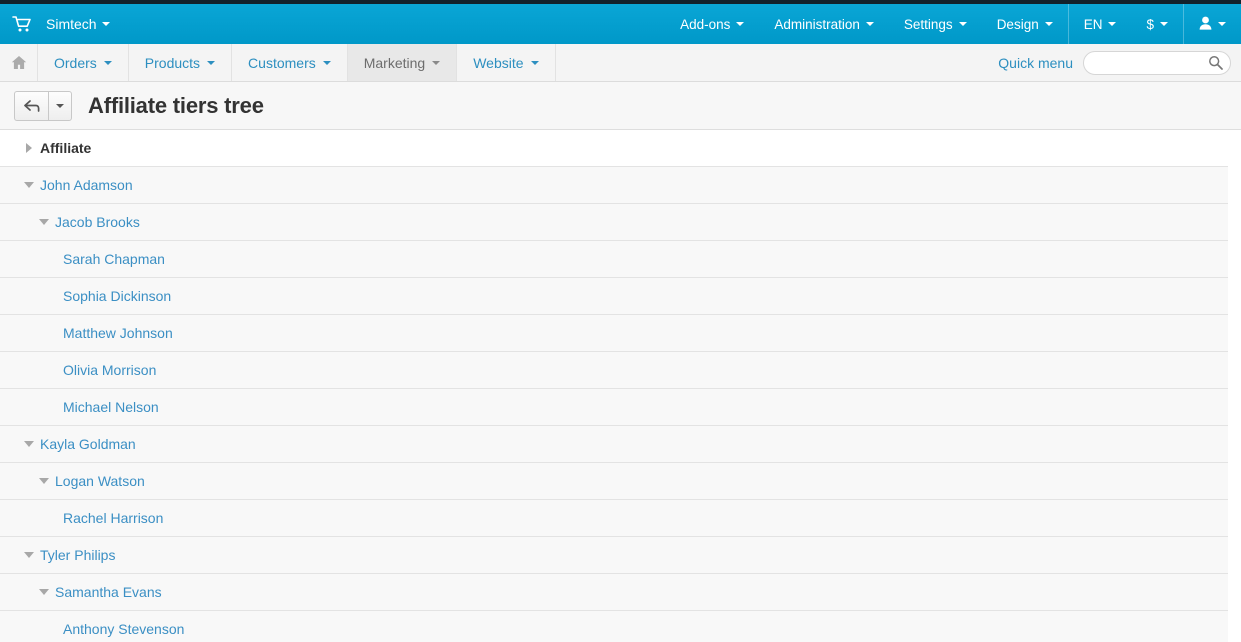 Image resolution: width=1241 pixels, height=642 pixels. Describe the element at coordinates (614, 296) in the screenshot. I see `tree-row: Sophia Dickinson` at that location.